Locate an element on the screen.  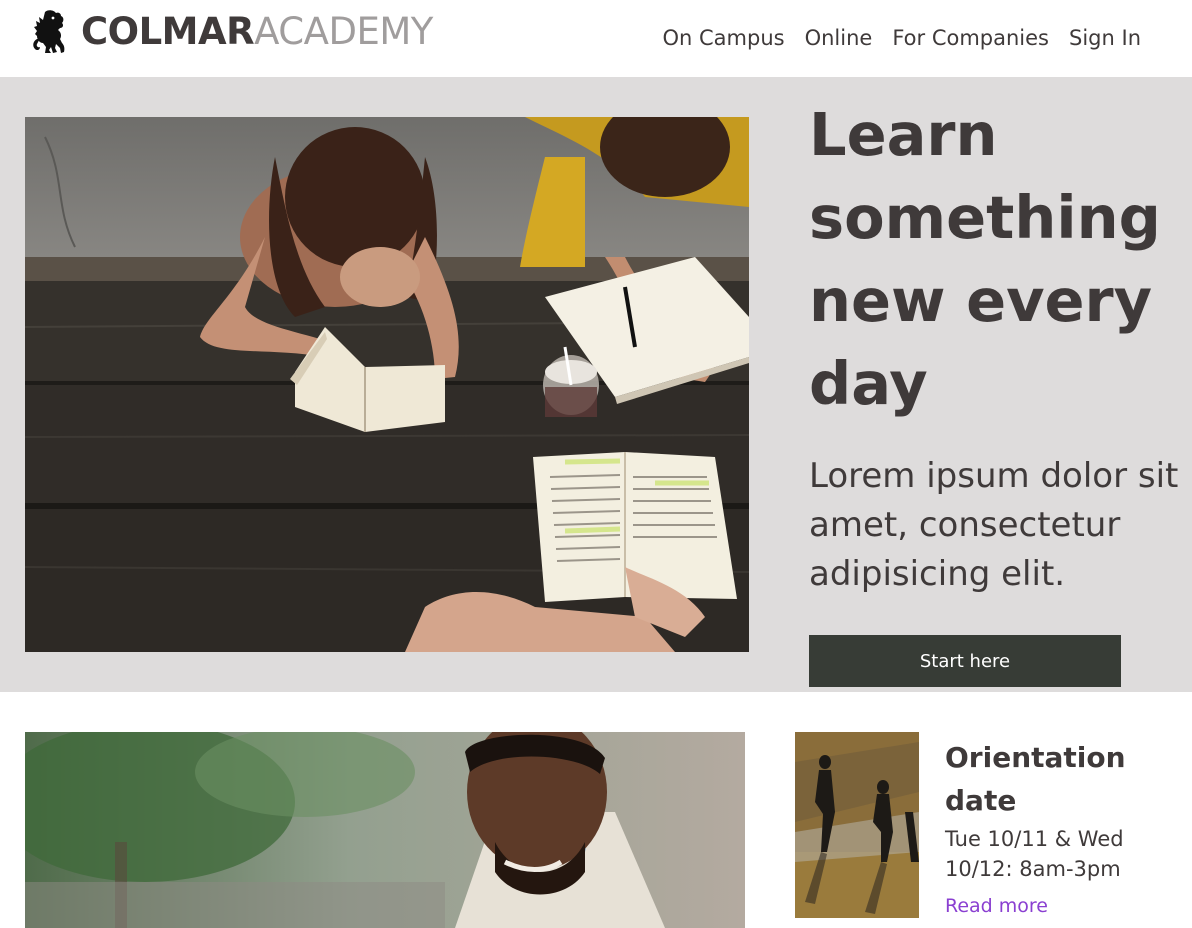
lion-rampant-icon is located at coordinates (49, 31).